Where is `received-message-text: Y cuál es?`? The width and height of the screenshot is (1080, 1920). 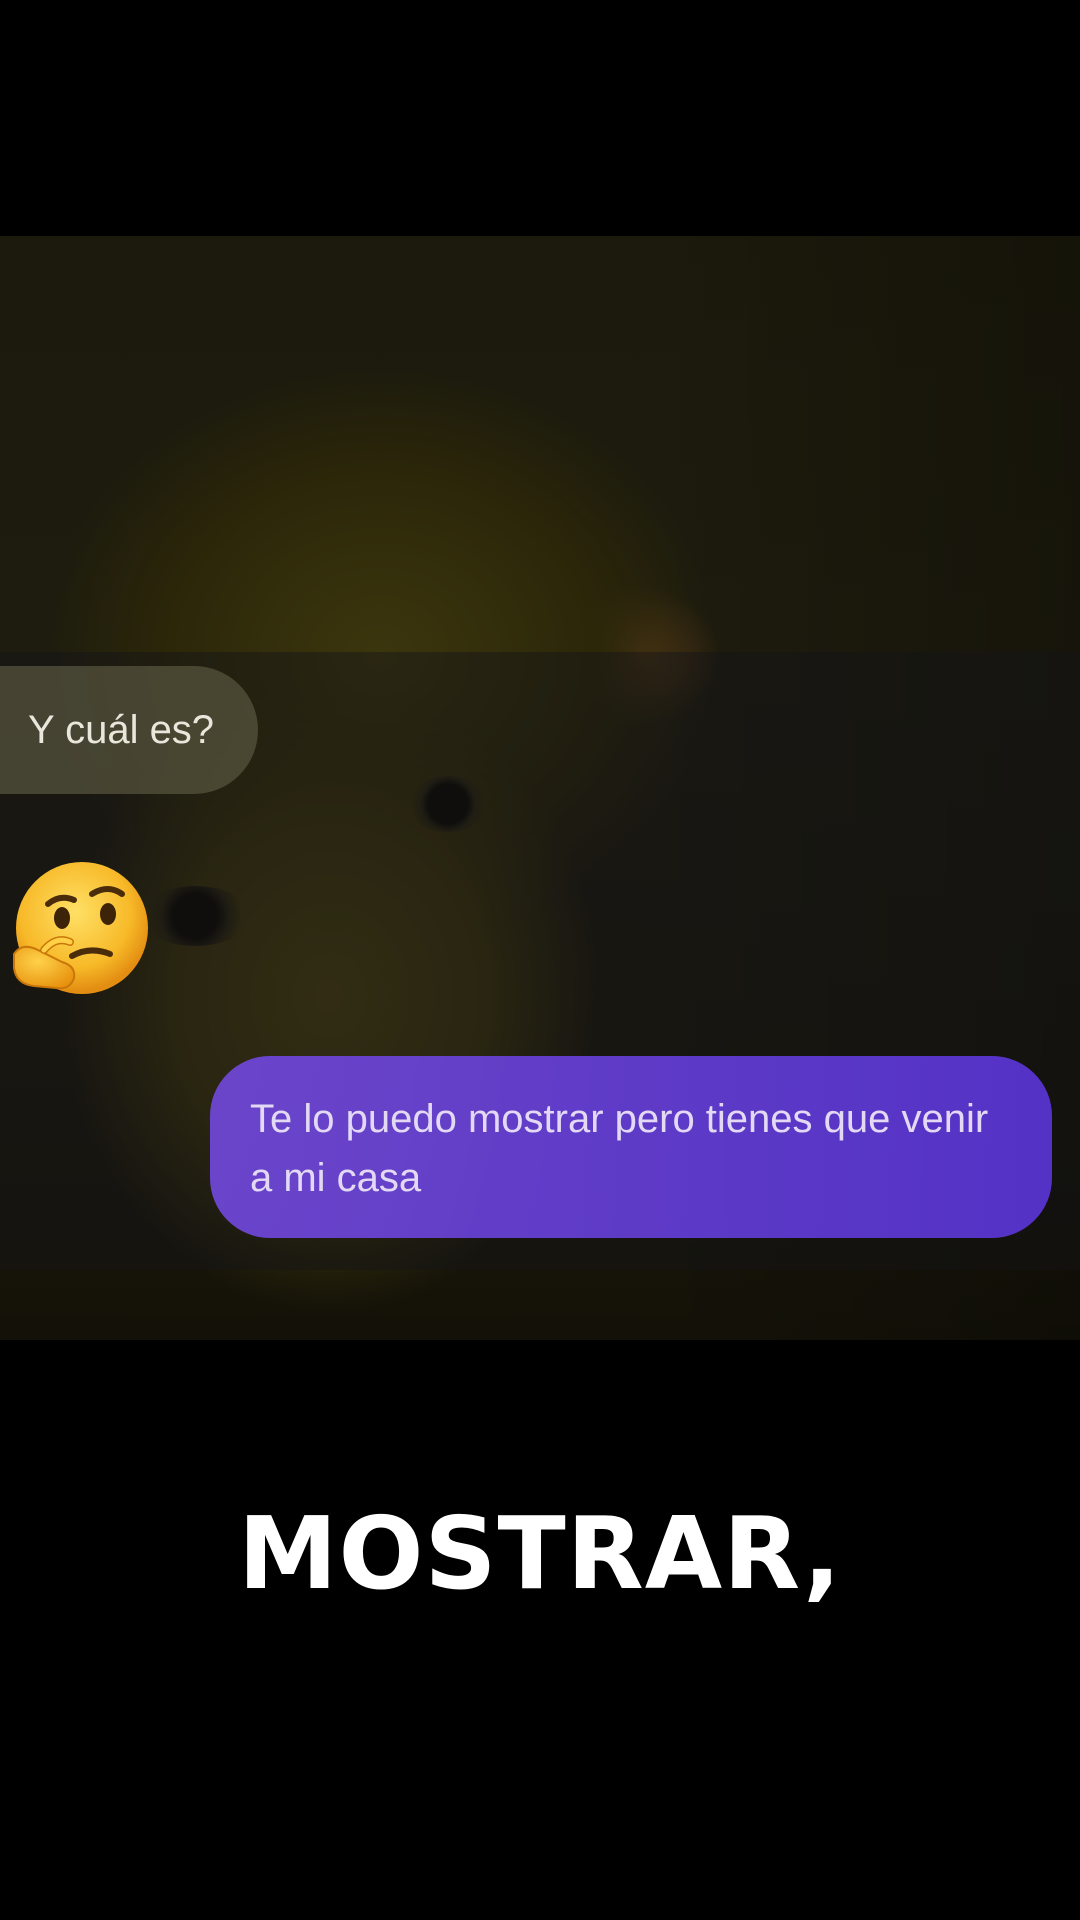
received-message-text: Y cuál es? is located at coordinates (121, 729).